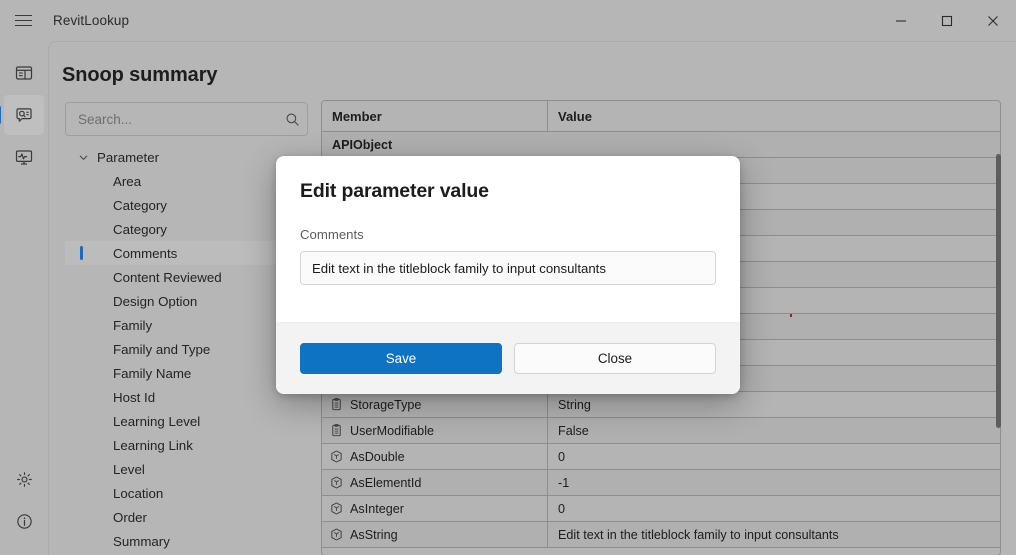 Image resolution: width=1016 pixels, height=555 pixels. Describe the element at coordinates (24, 298) in the screenshot. I see `navigation-rail` at that location.